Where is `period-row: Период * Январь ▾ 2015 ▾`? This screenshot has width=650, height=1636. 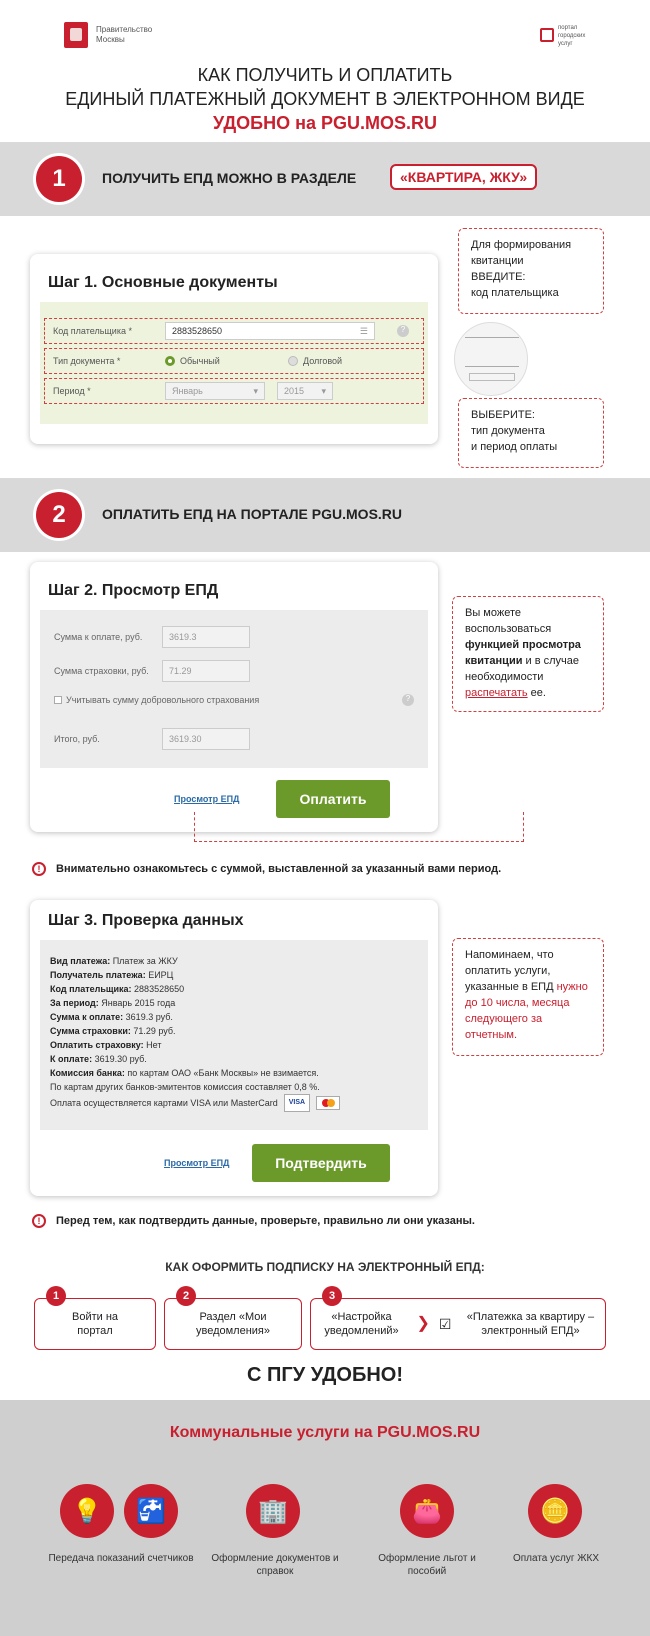 period-row: Период * Январь ▾ 2015 ▾ is located at coordinates (234, 391).